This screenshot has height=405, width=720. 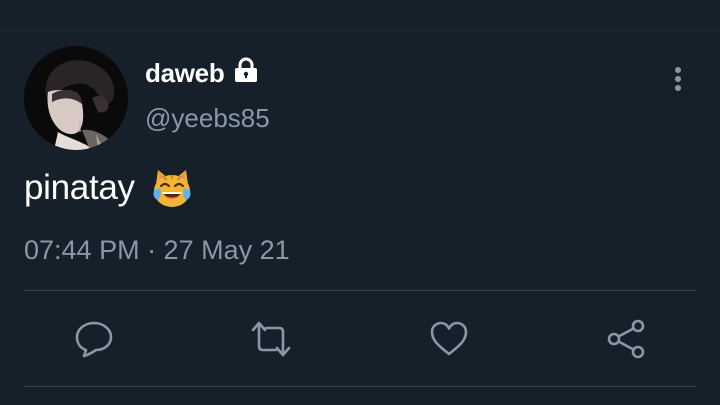 What do you see at coordinates (246, 70) in the screenshot?
I see `lock-icon` at bounding box center [246, 70].